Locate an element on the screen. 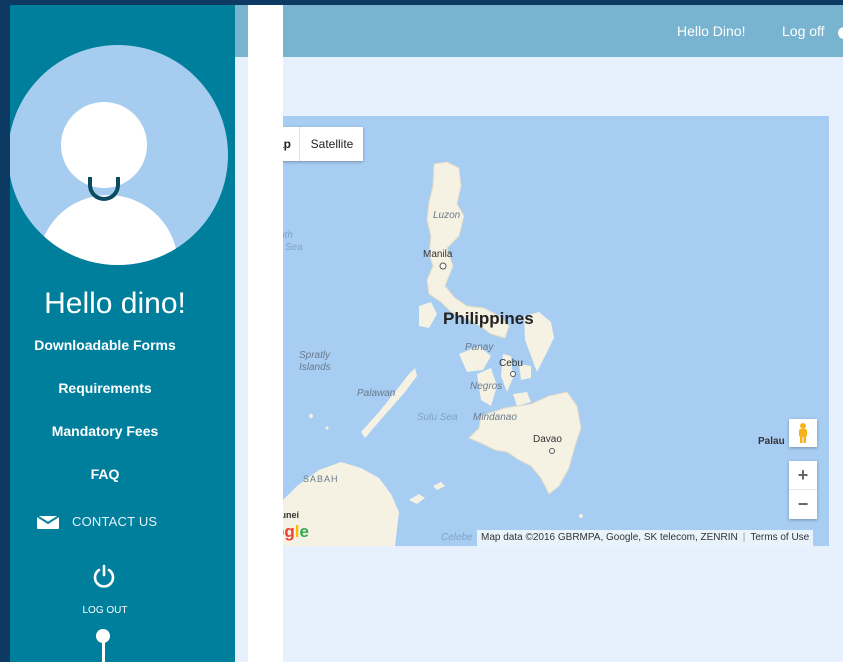 The width and height of the screenshot is (843, 662). mail-icon is located at coordinates (48, 522).